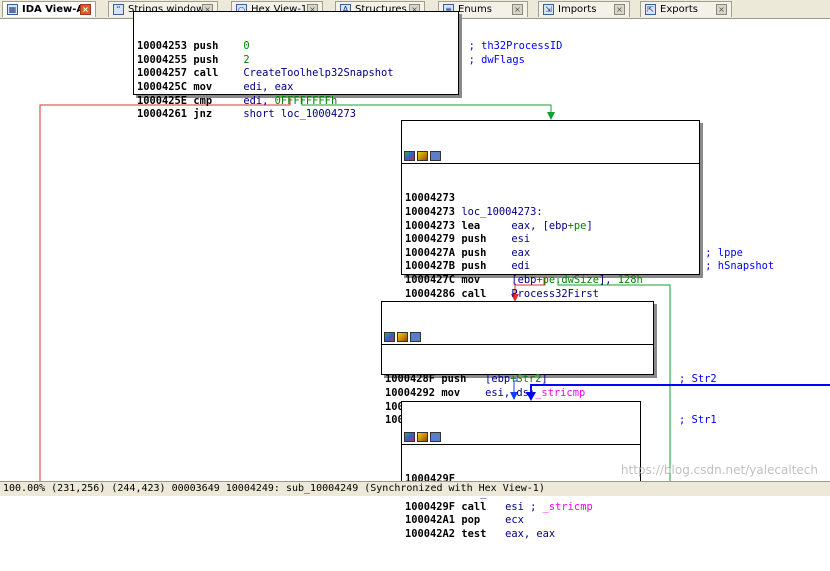 This screenshot has width=830, height=571. Describe the element at coordinates (433, 533) in the screenshot. I see `asm-address: 100042A2` at that location.